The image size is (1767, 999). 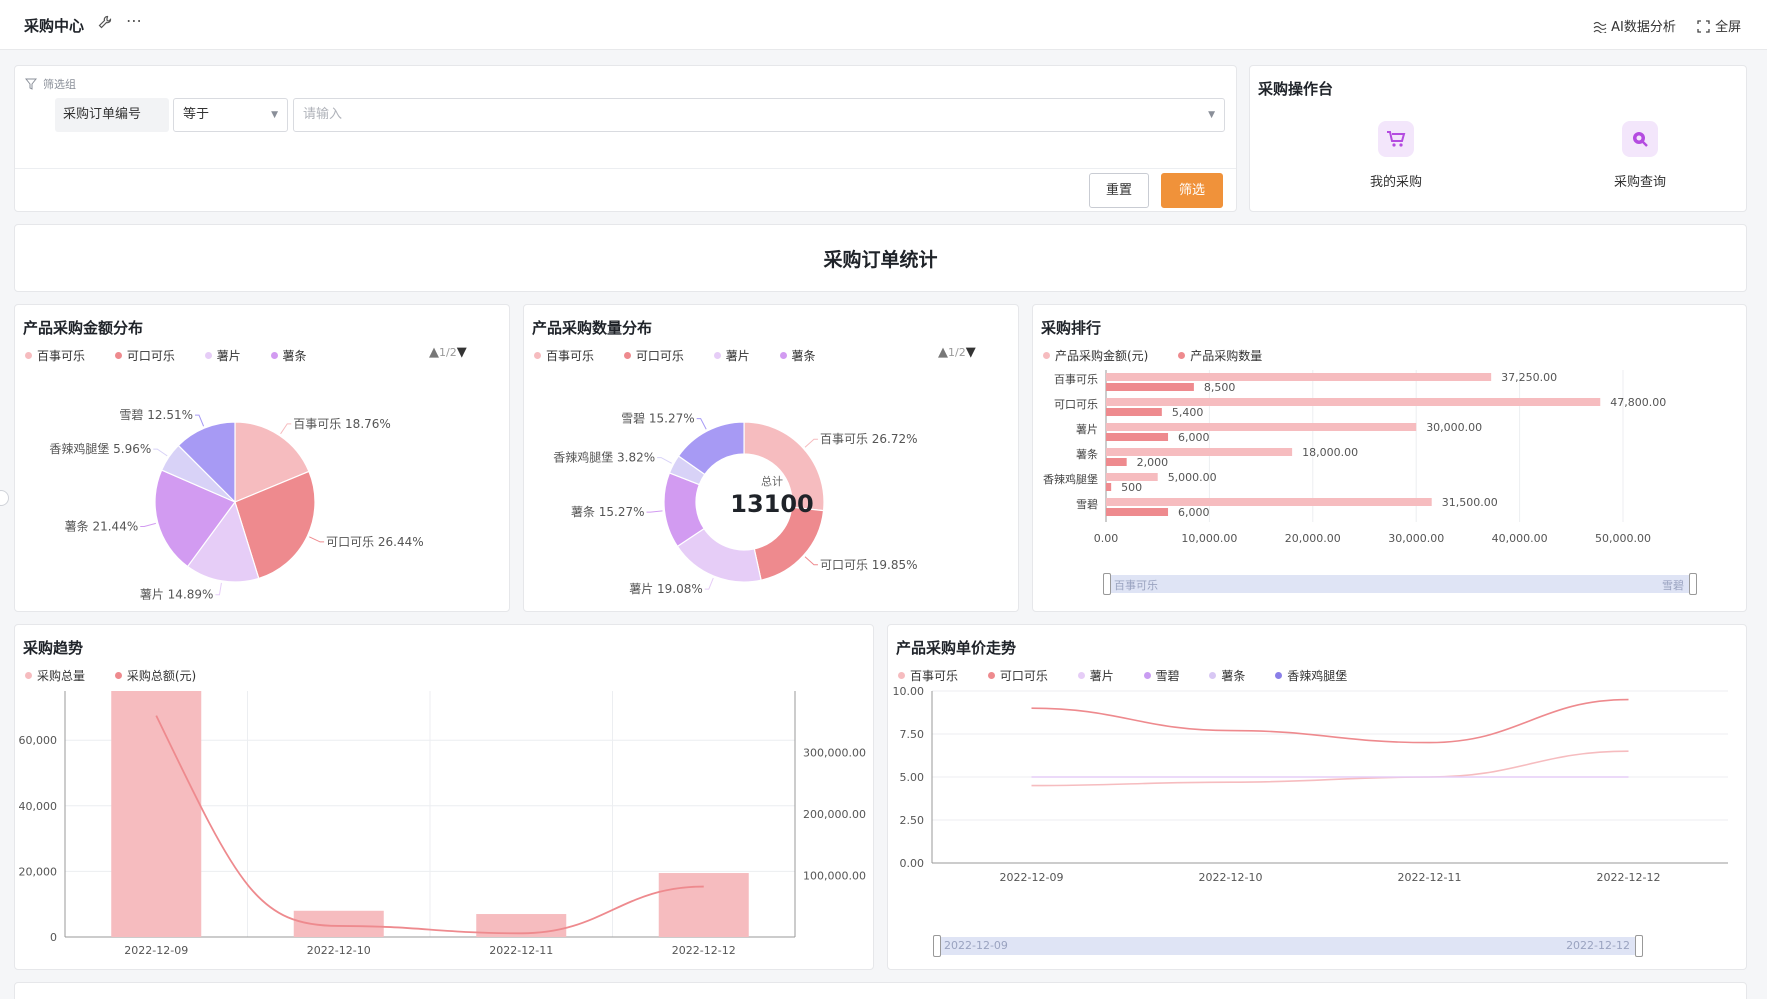 I want to click on operations-title: 采购操作台, so click(x=1296, y=89).